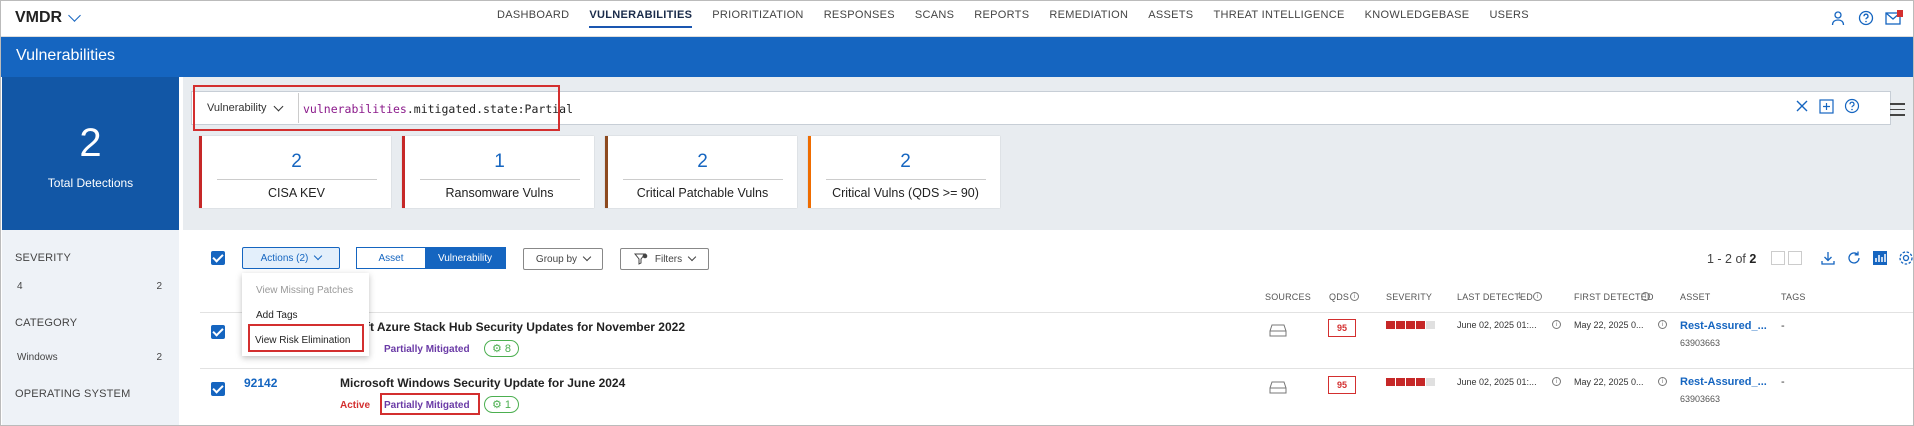 Image resolution: width=1914 pixels, height=426 pixels. What do you see at coordinates (37, 357) in the screenshot?
I see `filter-value: Windows` at bounding box center [37, 357].